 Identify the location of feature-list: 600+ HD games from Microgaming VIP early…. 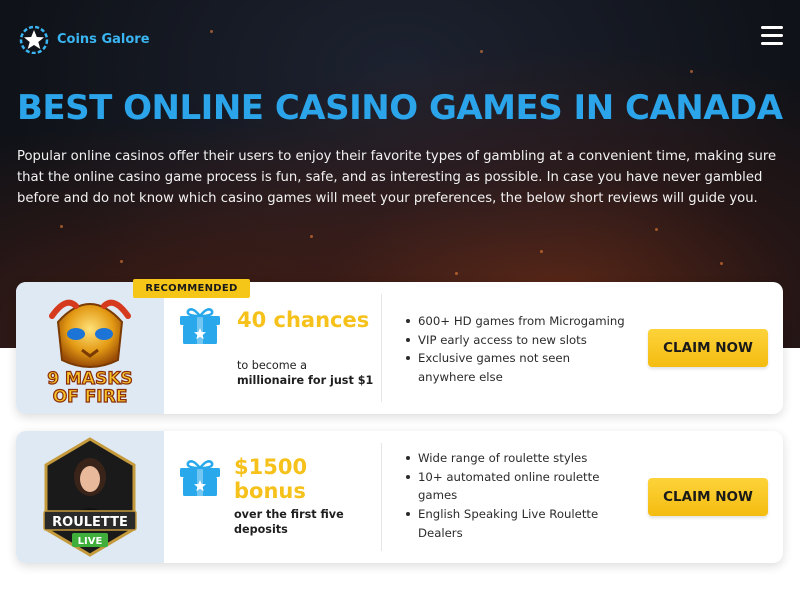
(514, 349).